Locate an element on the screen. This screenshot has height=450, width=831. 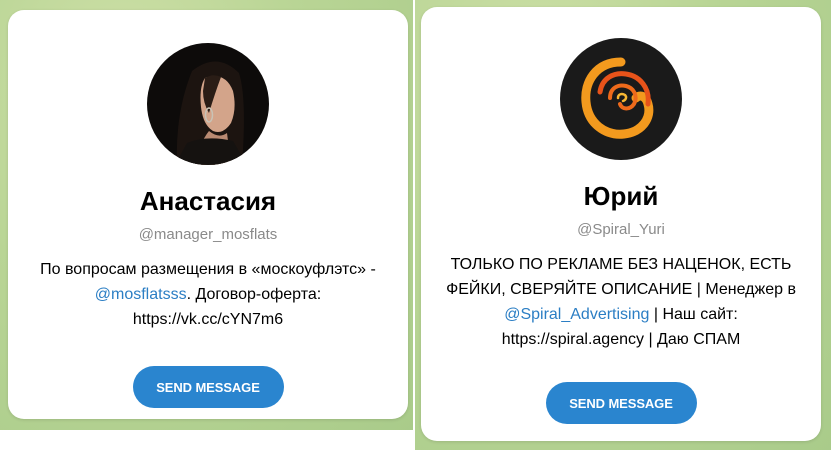
profile-name: Юрий is located at coordinates (621, 196).